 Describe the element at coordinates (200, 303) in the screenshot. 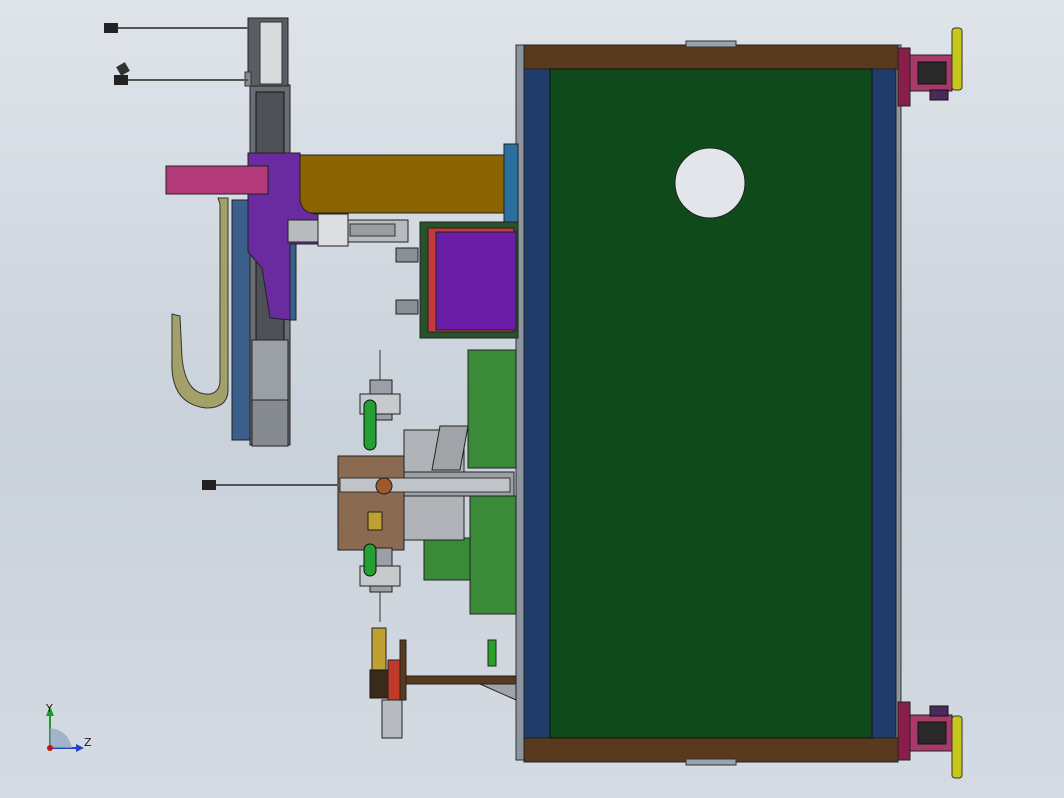

I see `hook-guide` at that location.